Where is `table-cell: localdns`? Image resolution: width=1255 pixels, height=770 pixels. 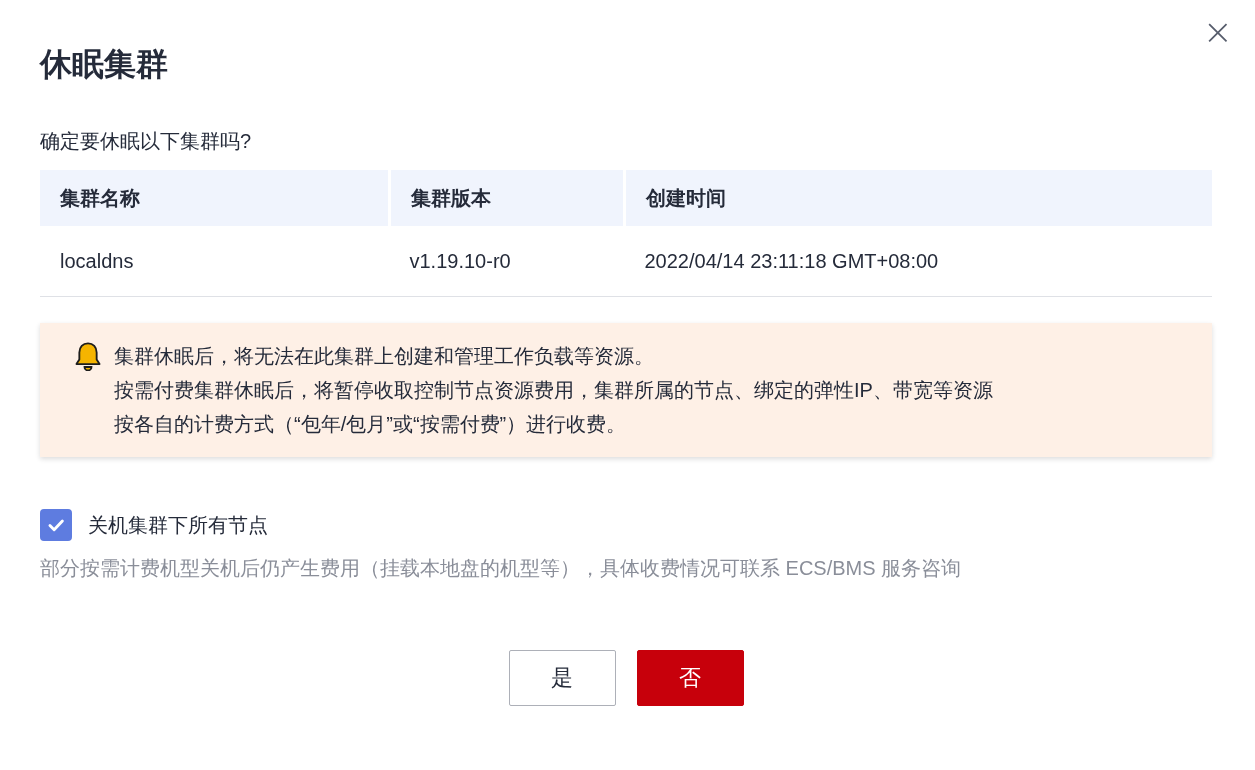 table-cell: localdns is located at coordinates (215, 261).